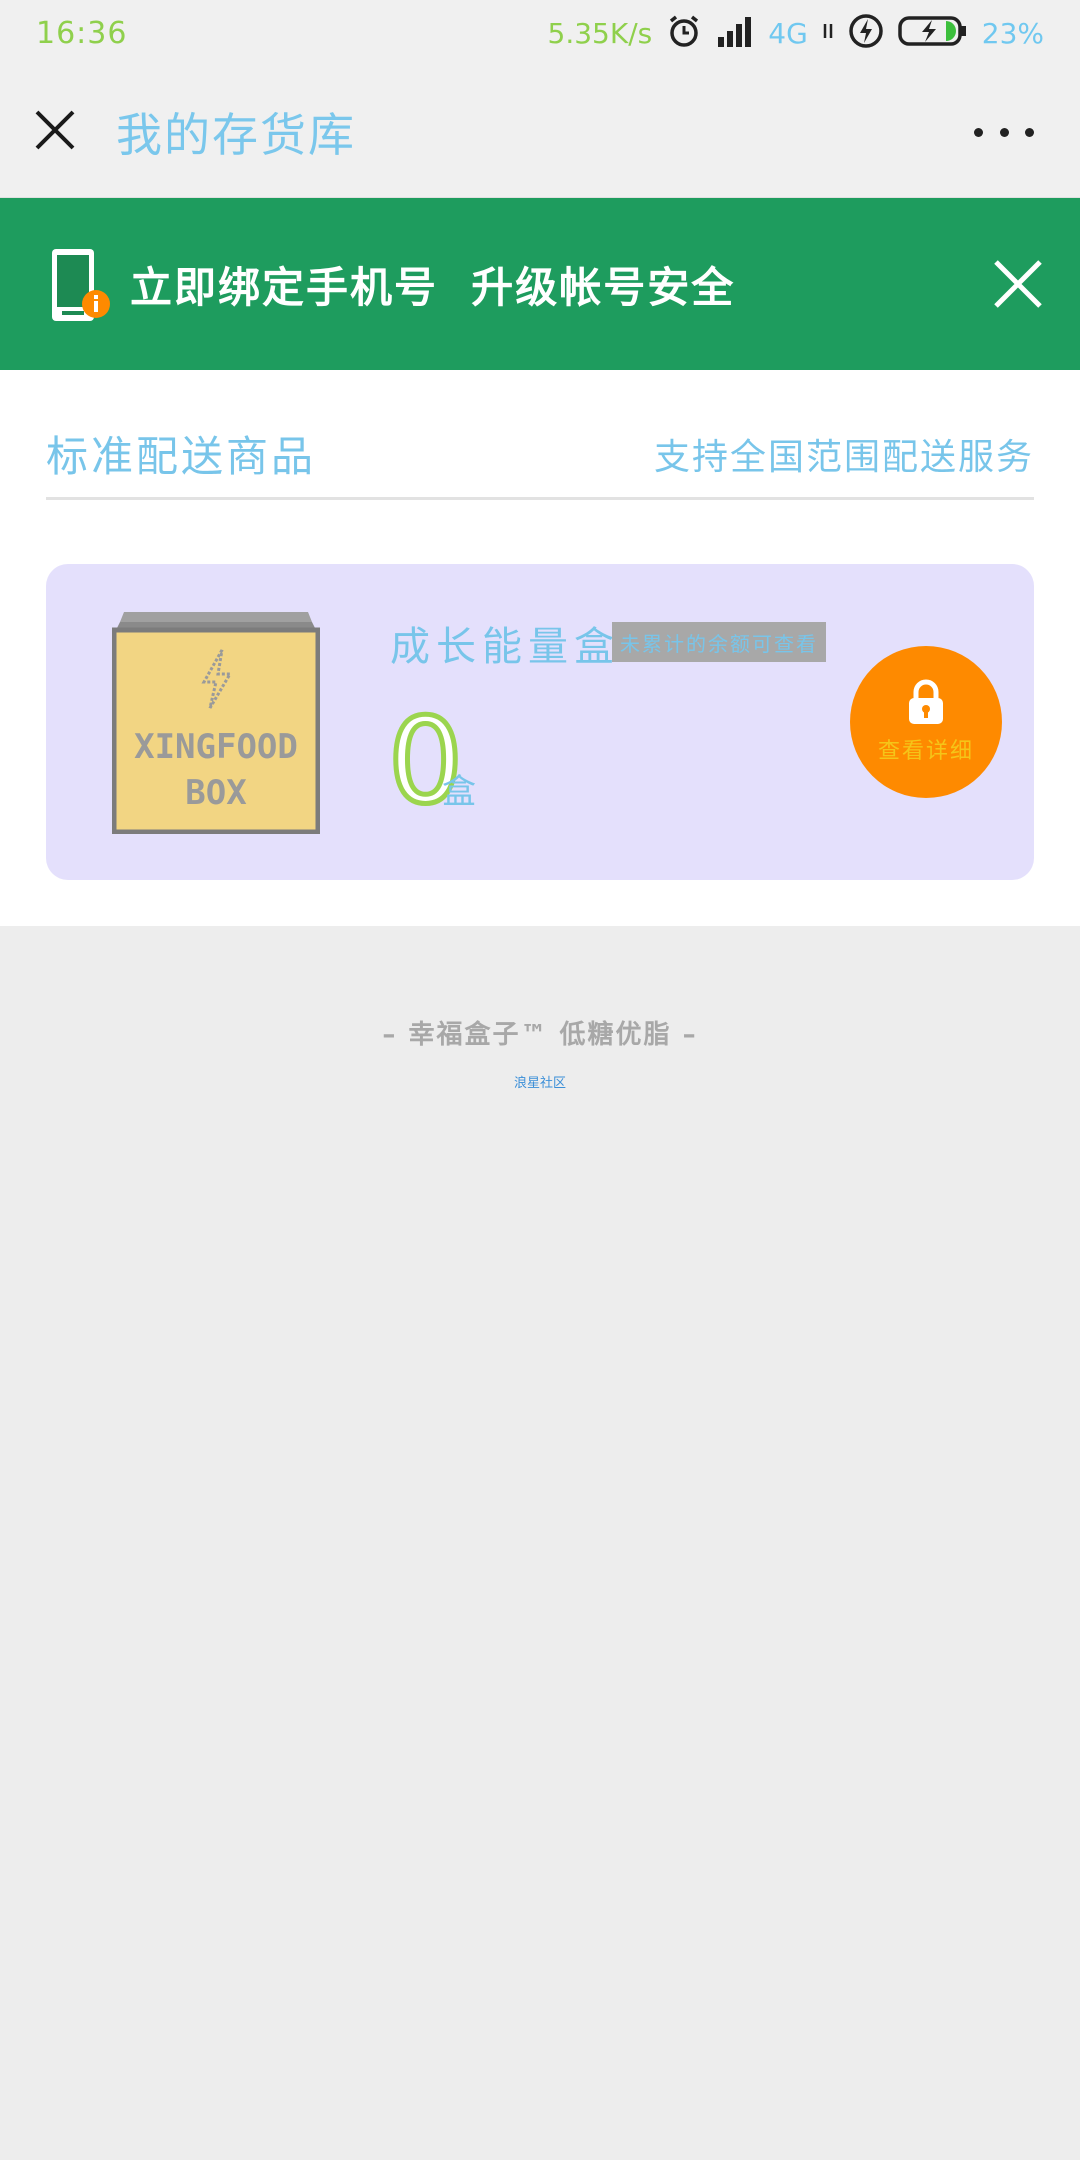  Describe the element at coordinates (181, 456) in the screenshot. I see `section-title: 标准配送商品` at that location.